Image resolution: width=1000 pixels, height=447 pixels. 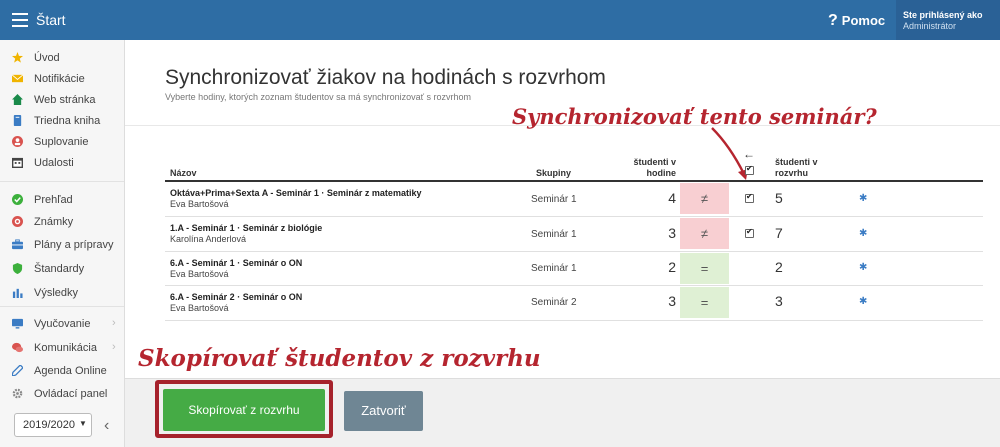 I want to click on row-2-sync-checkbox, so click(x=749, y=232).